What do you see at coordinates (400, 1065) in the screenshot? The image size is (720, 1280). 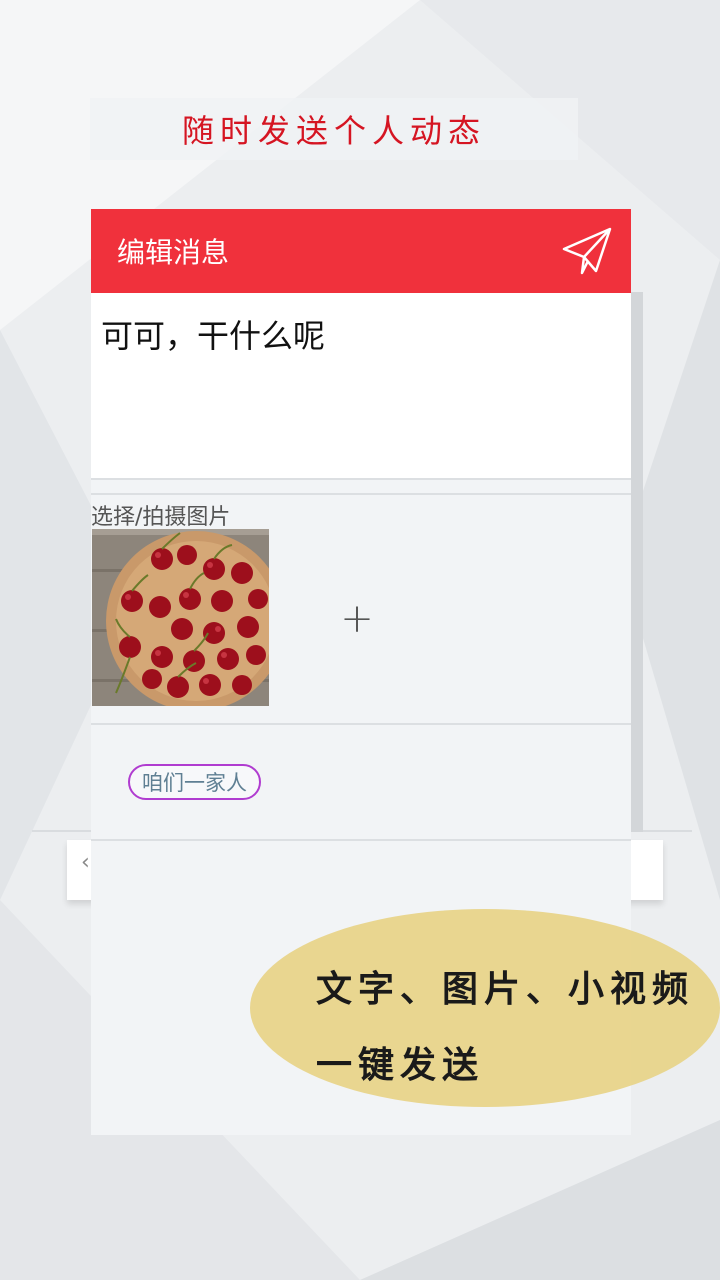 I see `callout-line-2: 一键发送` at bounding box center [400, 1065].